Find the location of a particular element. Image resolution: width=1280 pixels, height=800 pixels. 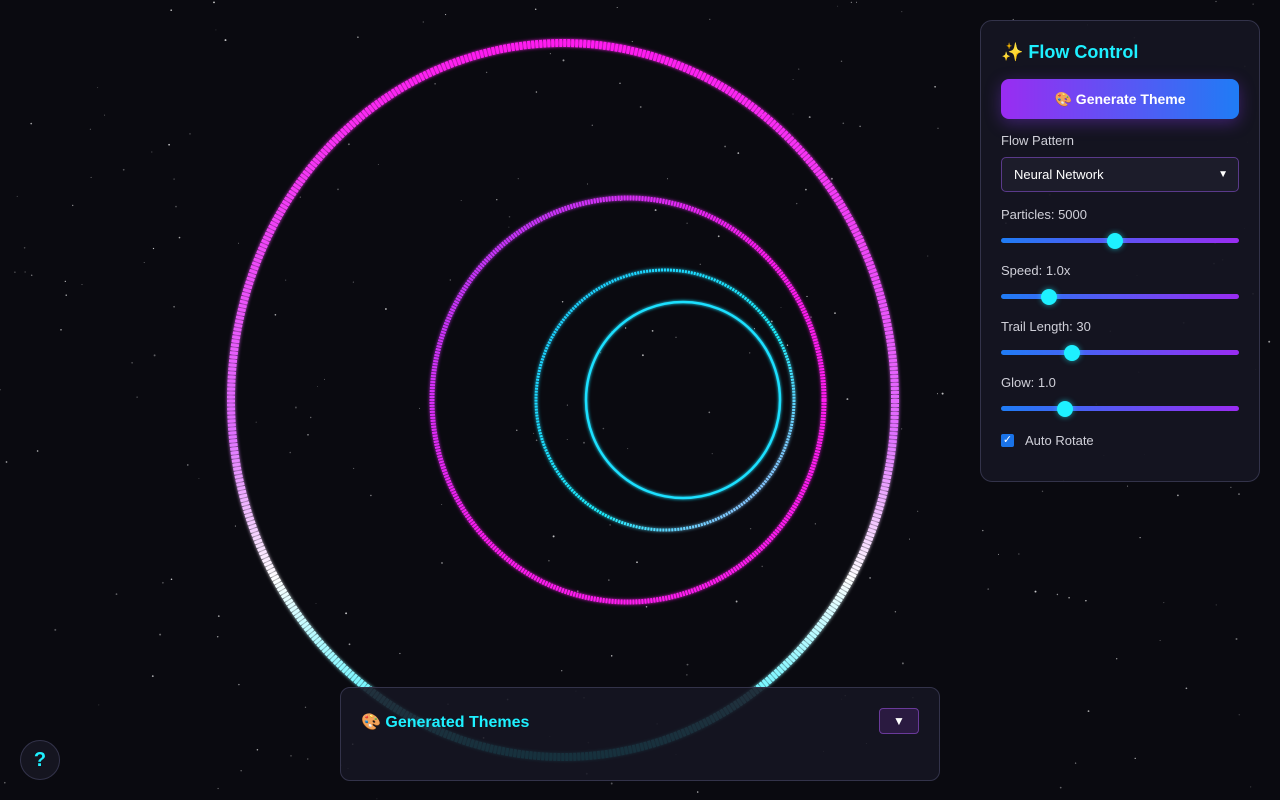

auto-rotate-checkbox: ✓ is located at coordinates (1007, 440).